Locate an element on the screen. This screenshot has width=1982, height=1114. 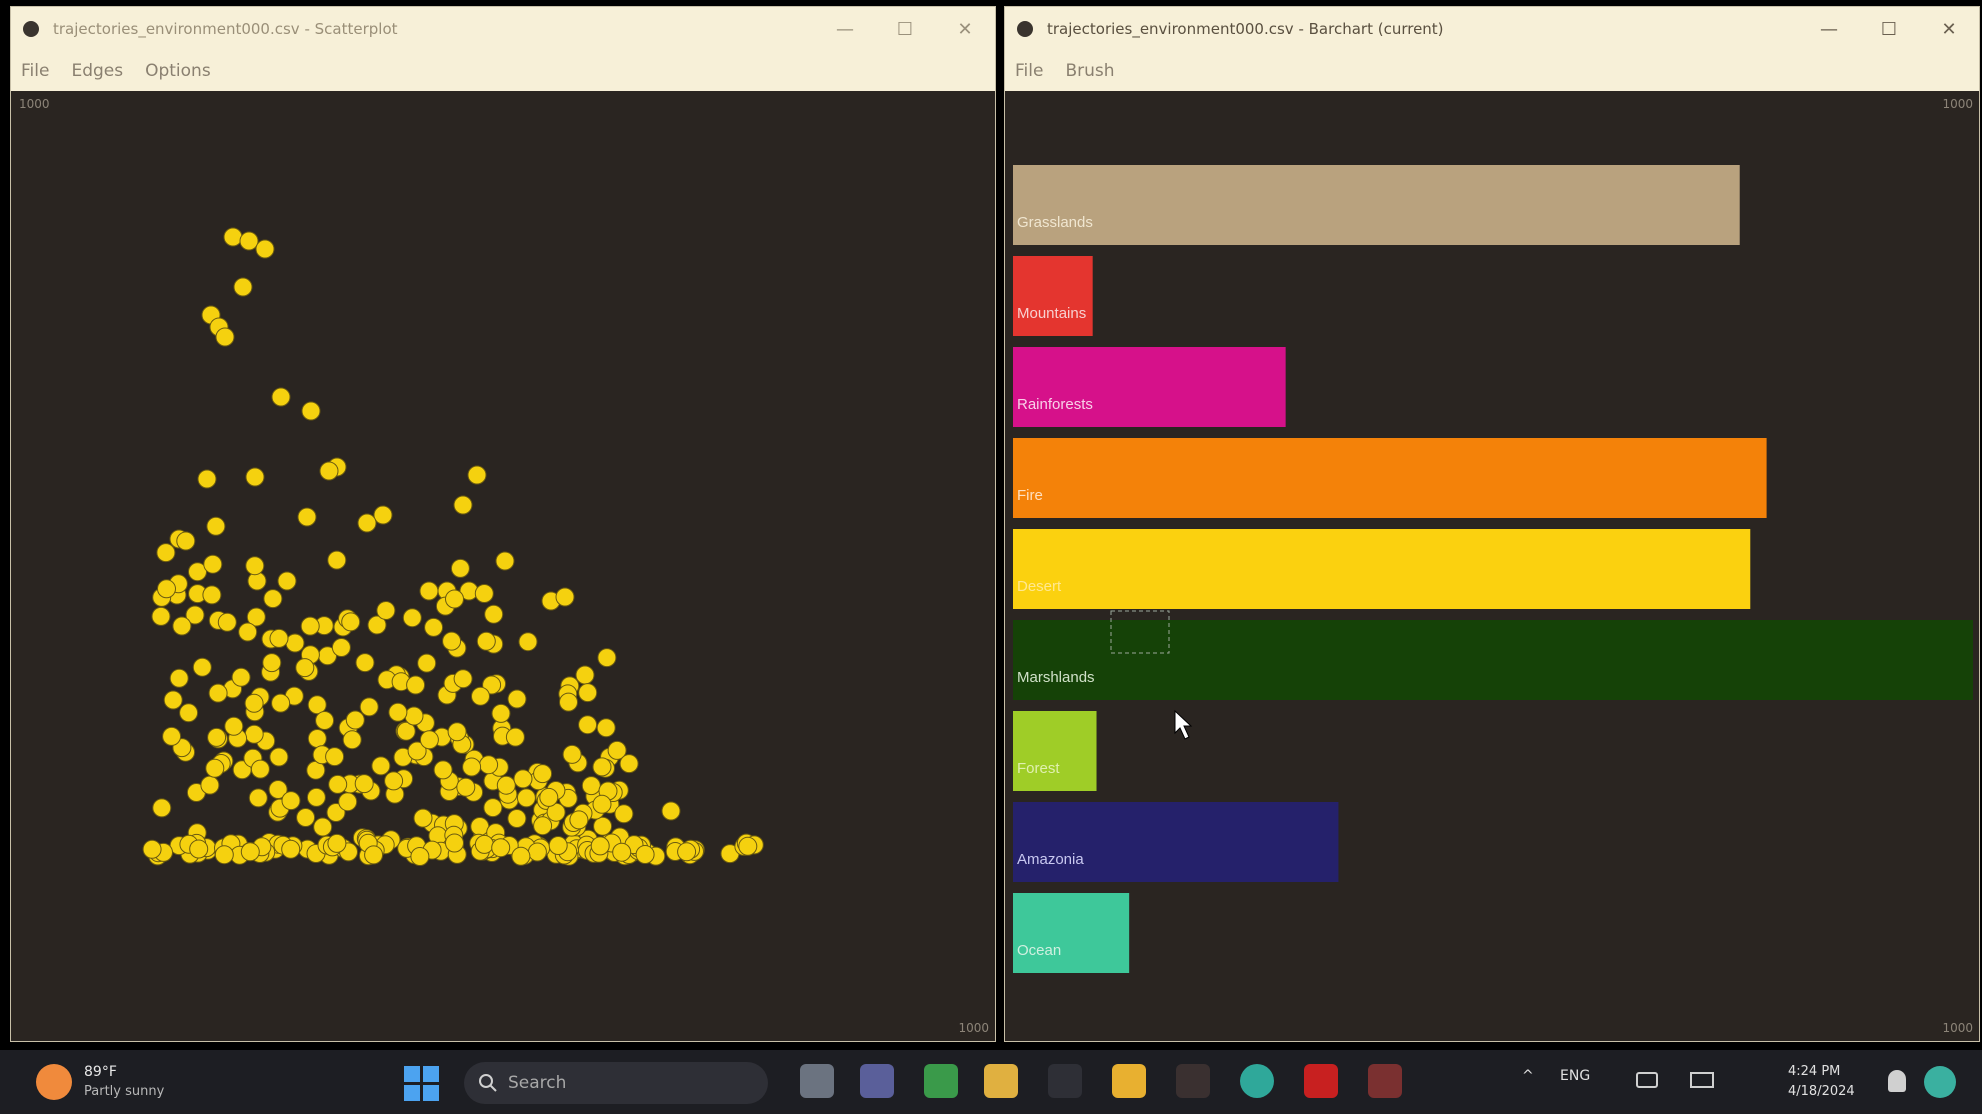
bar-label: Mountains is located at coordinates (1051, 313).